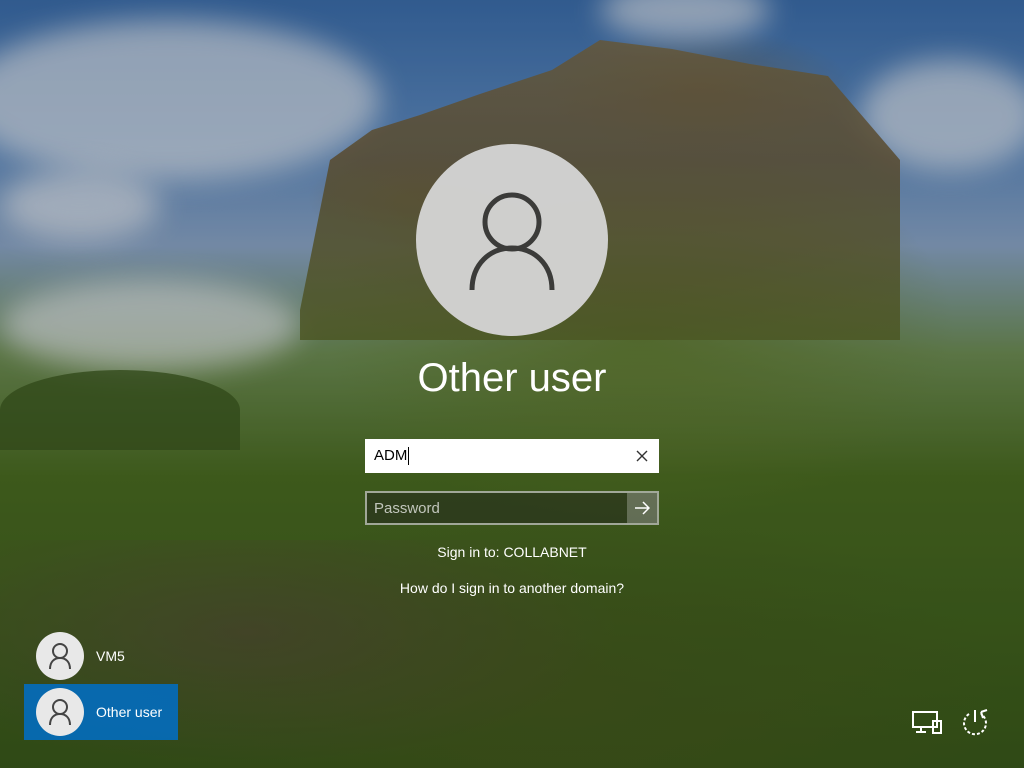 The image size is (1024, 768). What do you see at coordinates (110, 656) in the screenshot?
I see `user-tile-label: VM5` at bounding box center [110, 656].